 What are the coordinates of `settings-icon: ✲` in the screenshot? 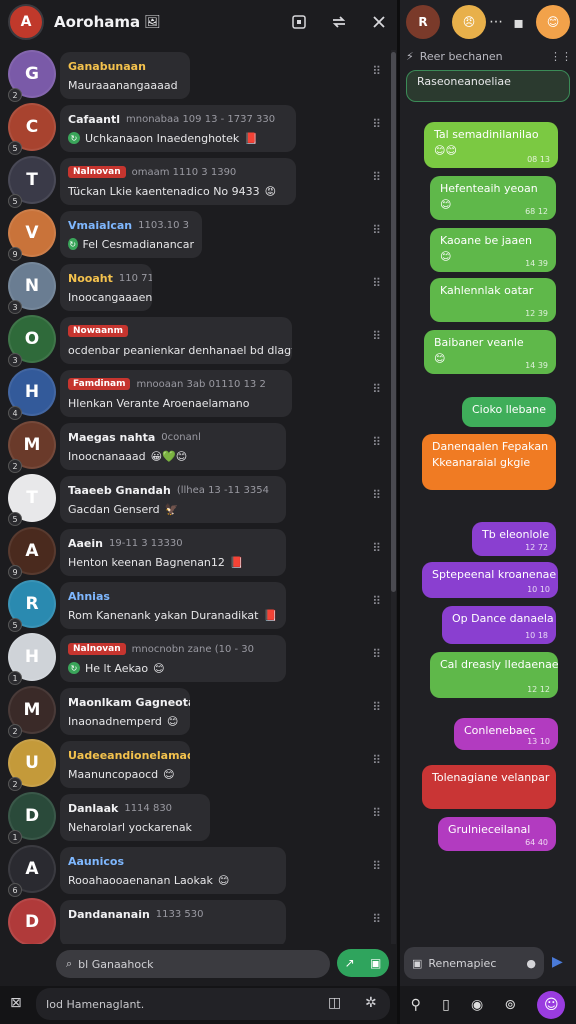 It's located at (371, 1003).